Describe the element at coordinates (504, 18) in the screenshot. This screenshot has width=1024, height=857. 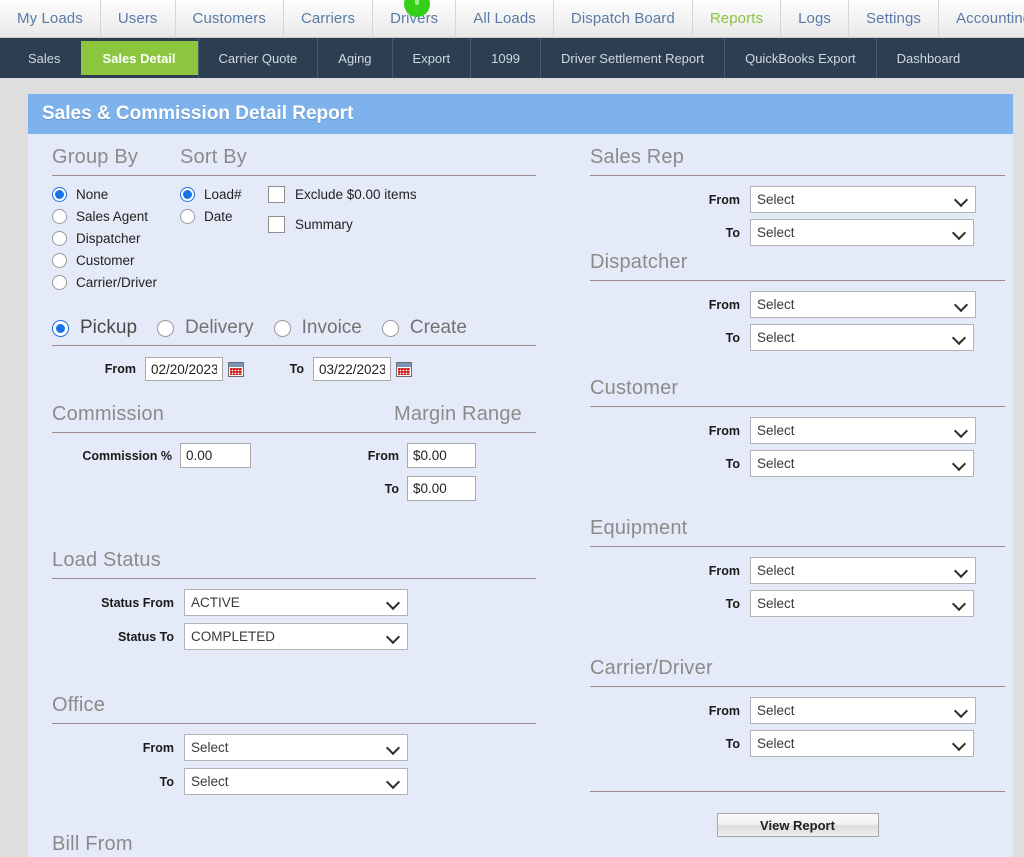
I see `nav-item-all-loads: All Loads` at that location.